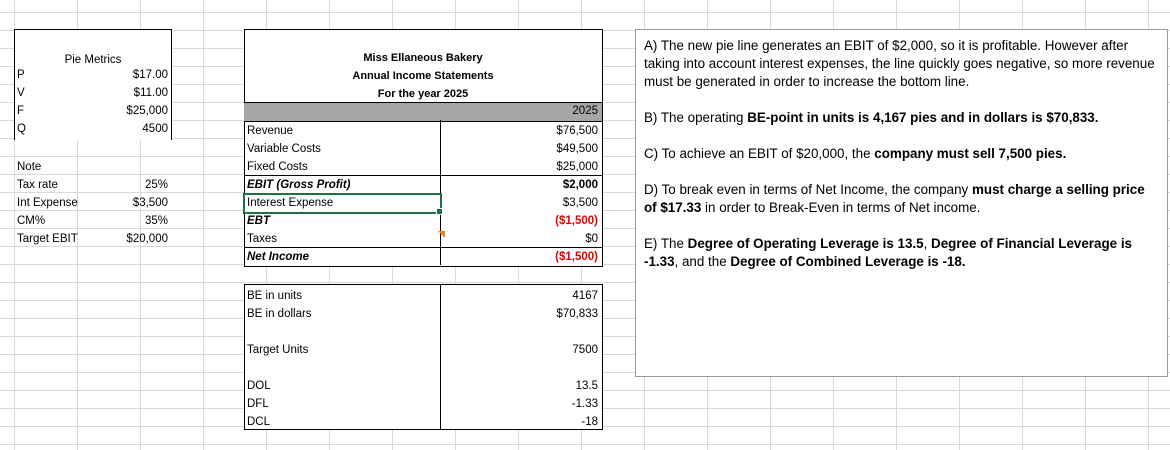 Image resolution: width=1170 pixels, height=450 pixels. Describe the element at coordinates (258, 422) in the screenshot. I see `dcl-label: DCL` at that location.